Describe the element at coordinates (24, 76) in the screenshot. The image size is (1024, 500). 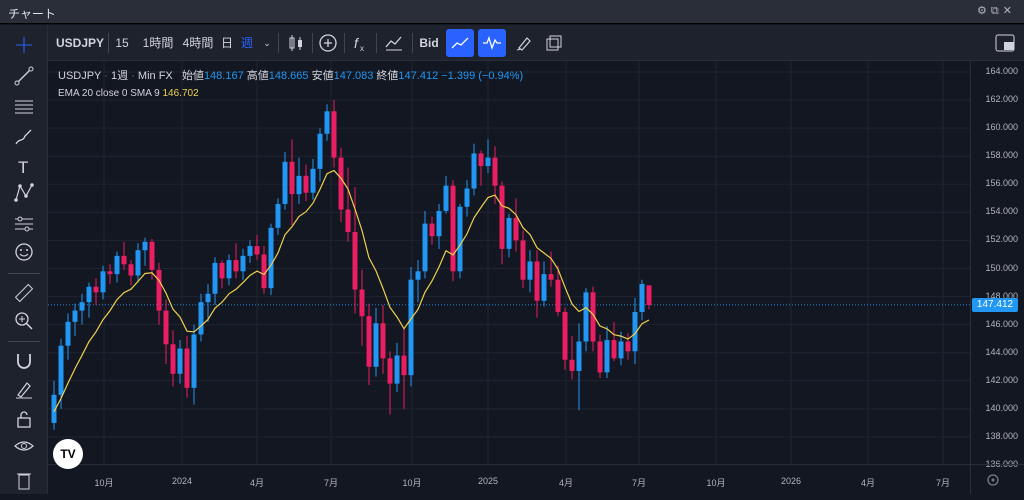
I see `trend-line-tool-icon` at that location.